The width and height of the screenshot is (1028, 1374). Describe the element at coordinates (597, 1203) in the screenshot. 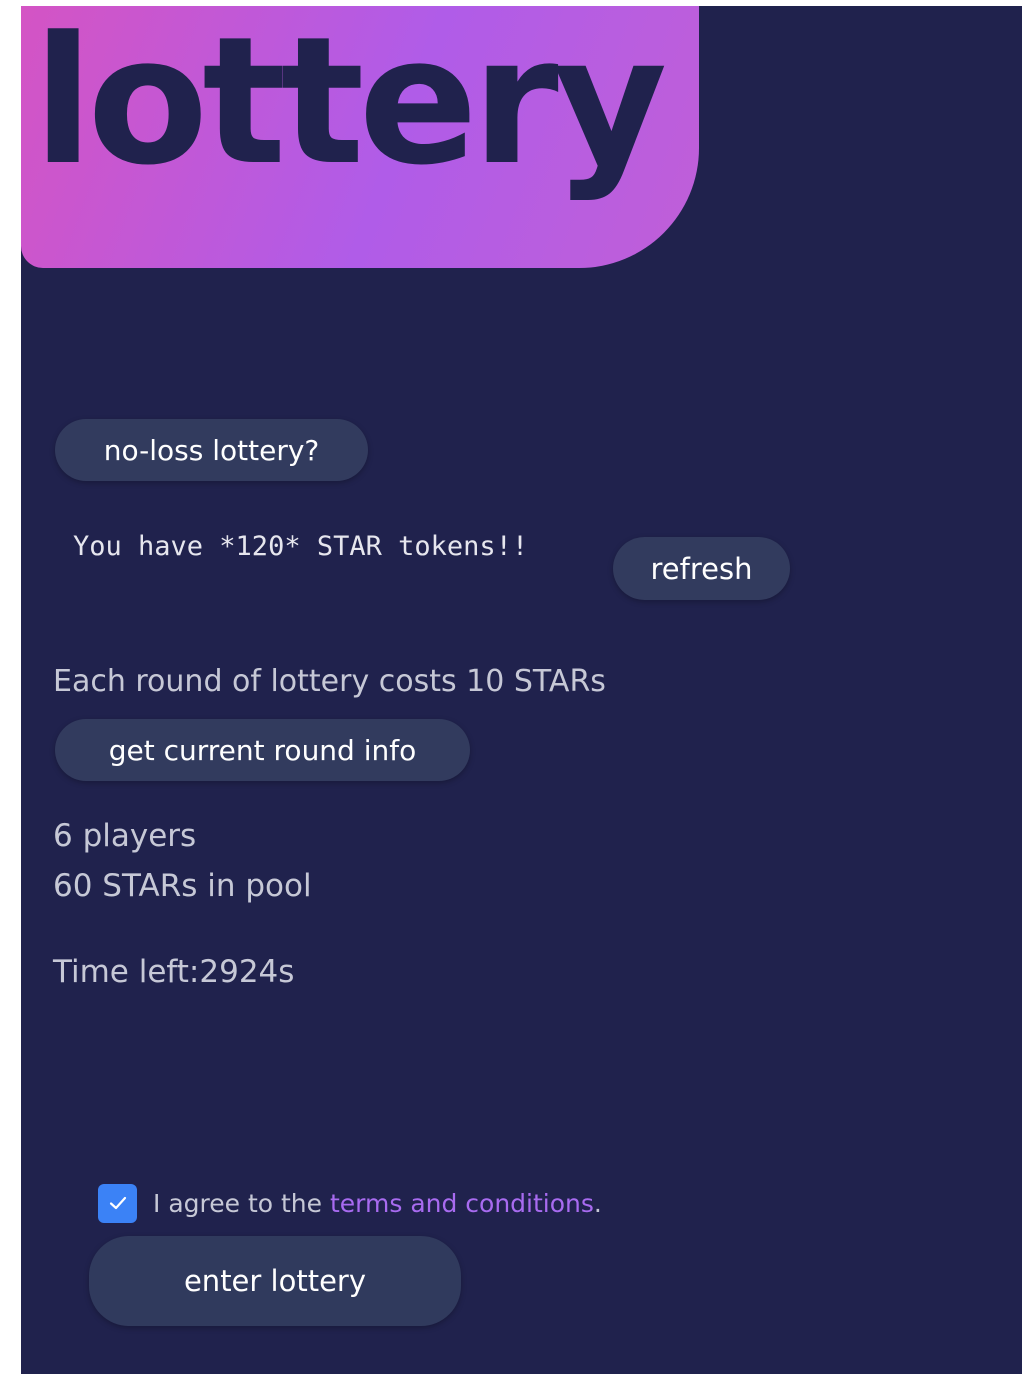

I see `agreement-suffix: .` at that location.